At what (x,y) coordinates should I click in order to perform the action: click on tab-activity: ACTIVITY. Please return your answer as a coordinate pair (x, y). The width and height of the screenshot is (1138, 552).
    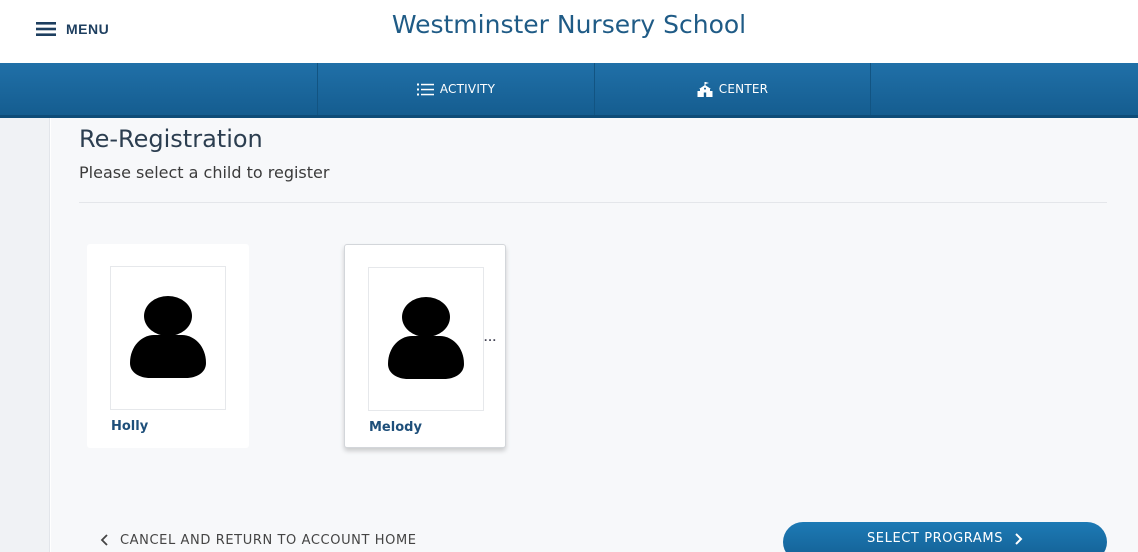
    Looking at the image, I should click on (456, 89).